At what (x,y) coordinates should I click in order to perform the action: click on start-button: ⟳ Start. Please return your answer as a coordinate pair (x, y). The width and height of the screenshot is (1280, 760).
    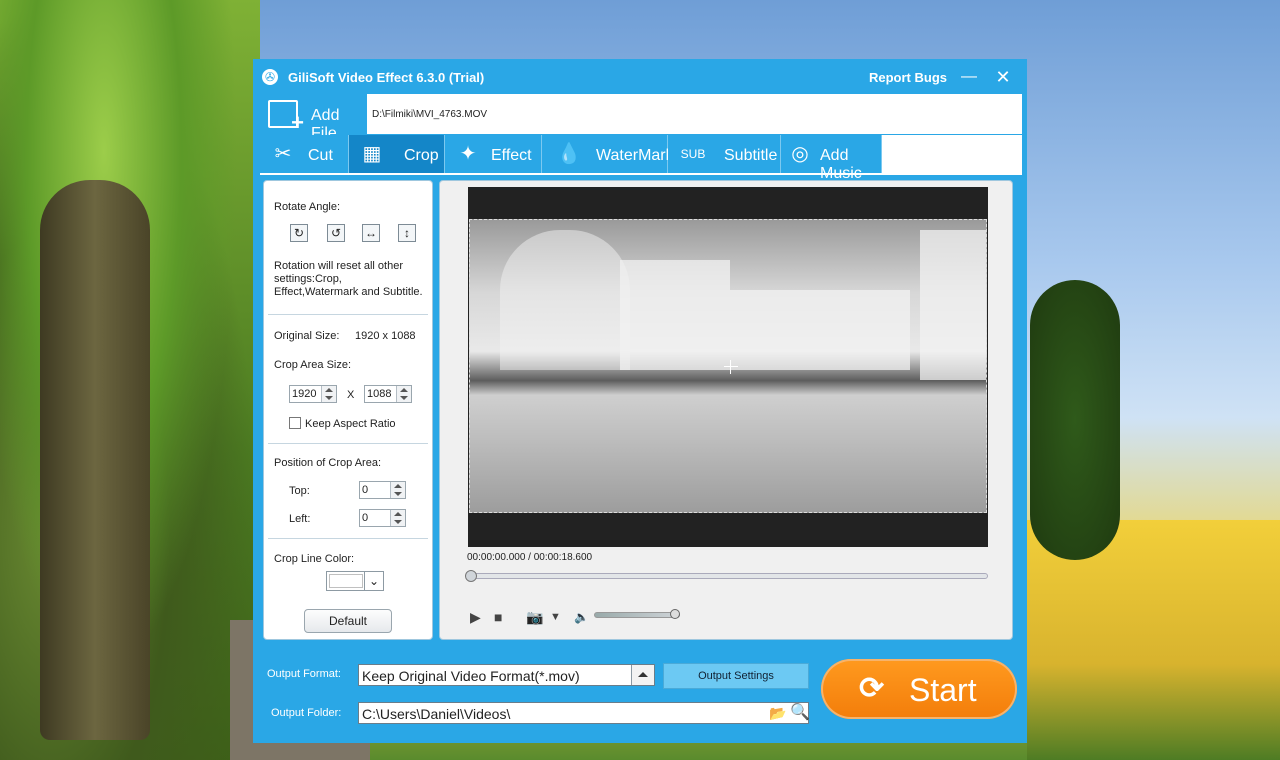
    Looking at the image, I should click on (919, 689).